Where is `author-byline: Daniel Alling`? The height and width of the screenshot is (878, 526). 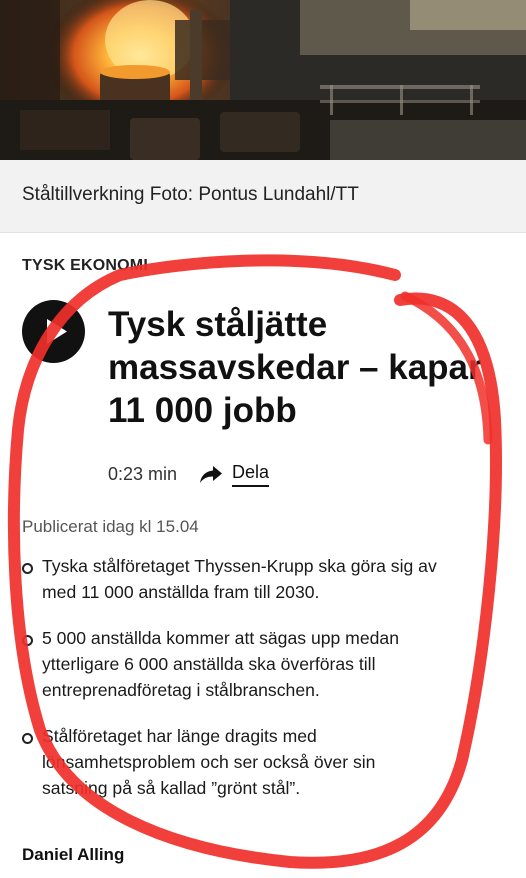
author-byline: Daniel Alling is located at coordinates (73, 854).